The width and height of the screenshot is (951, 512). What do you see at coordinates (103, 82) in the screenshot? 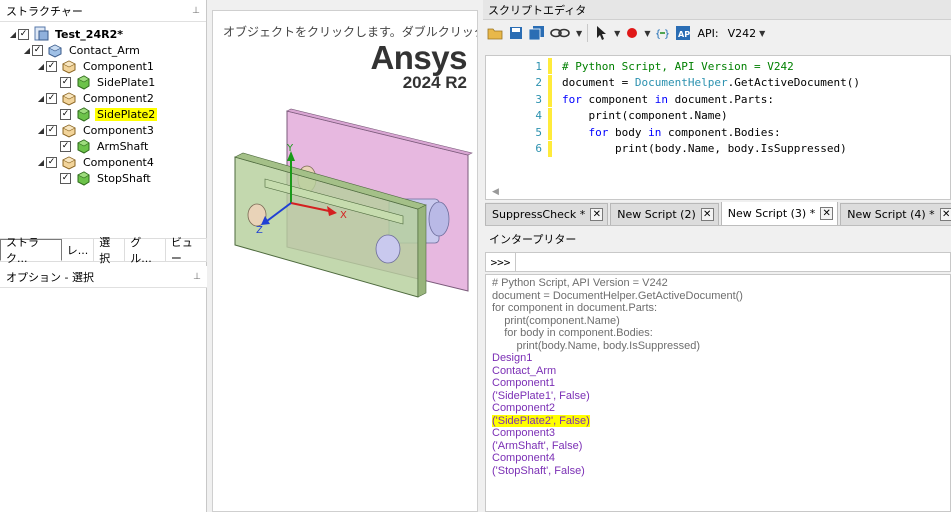
I see `tree-item-sideplate1: ✓ SidePlate1` at bounding box center [103, 82].